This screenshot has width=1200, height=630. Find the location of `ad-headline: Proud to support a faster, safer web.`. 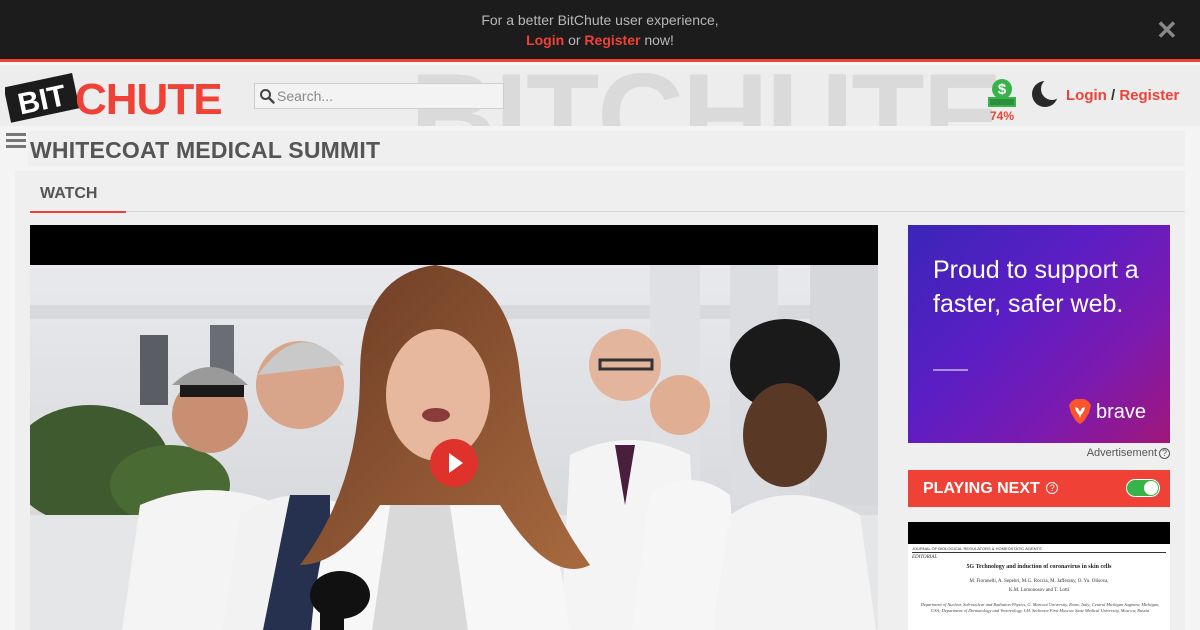

ad-headline: Proud to support a faster, safer web. is located at coordinates (1036, 287).